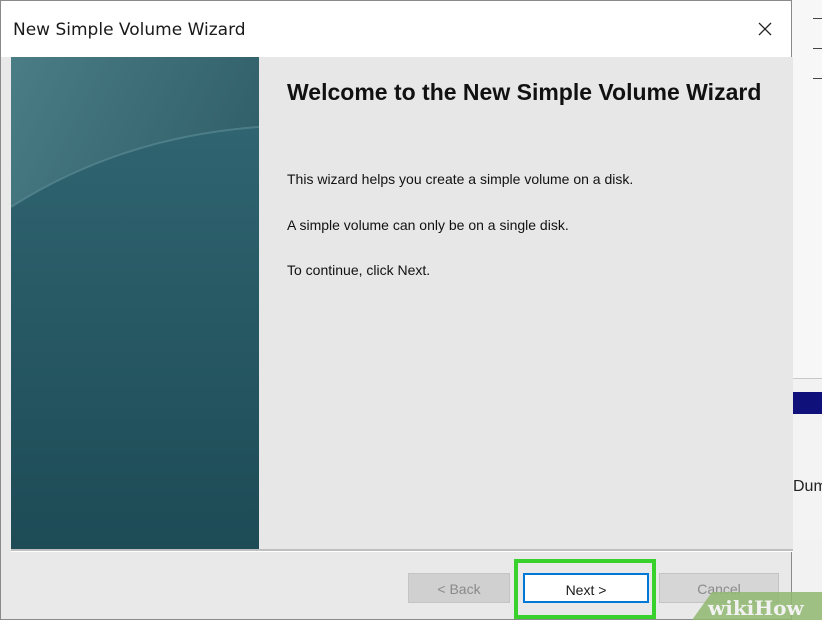 The height and width of the screenshot is (620, 822). What do you see at coordinates (402, 550) in the screenshot?
I see `button-divider` at bounding box center [402, 550].